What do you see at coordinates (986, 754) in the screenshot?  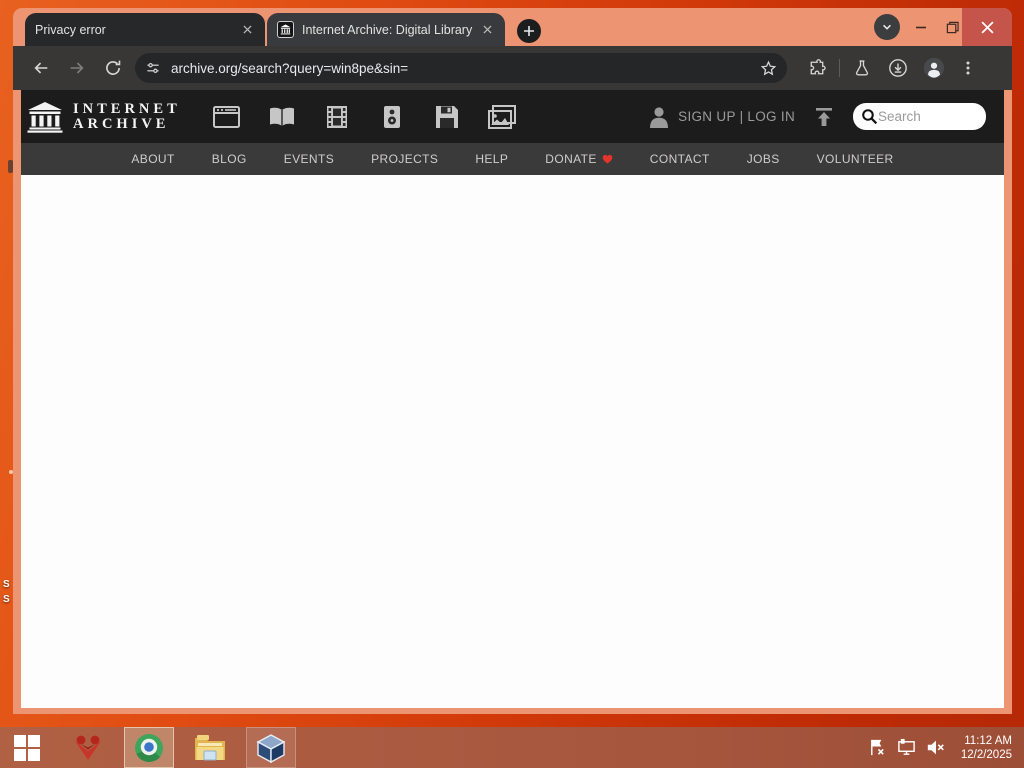 I see `clock-date: 12/2/2025` at bounding box center [986, 754].